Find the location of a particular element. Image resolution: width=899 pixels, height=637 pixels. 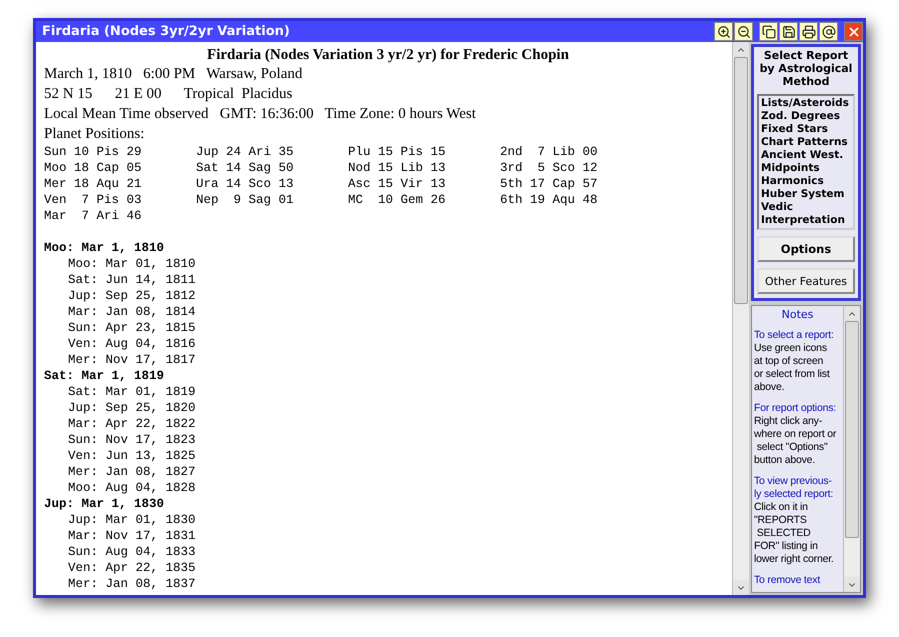

planet-position: Ura 14 Sco 13 is located at coordinates (245, 184).